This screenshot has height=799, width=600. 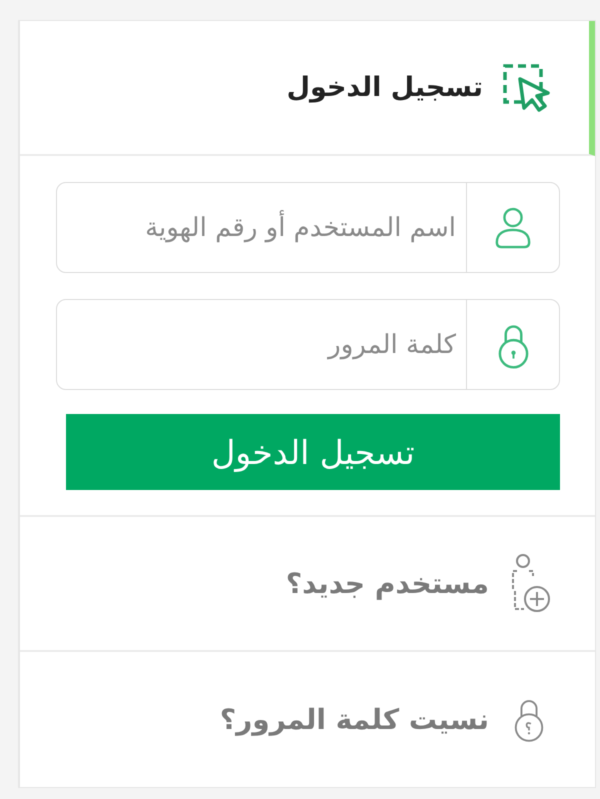 I want to click on forgot-password-link: نسيت كلمة المرور؟, so click(x=354, y=719).